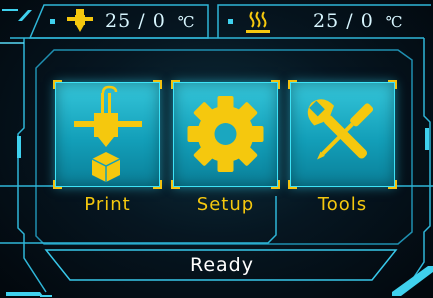  I want to click on print-label: Print, so click(107, 204).